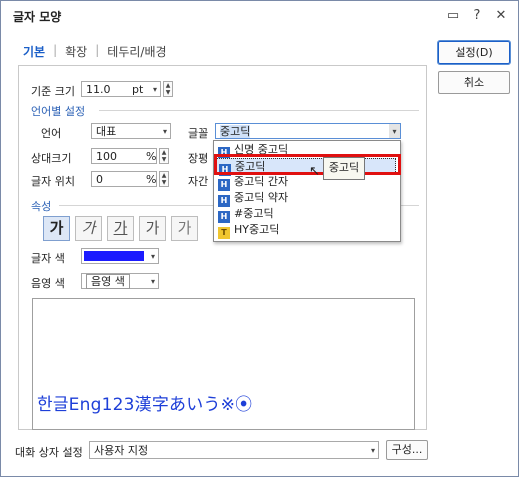 The image size is (519, 477). What do you see at coordinates (114, 256) in the screenshot?
I see `text-color-swatch` at bounding box center [114, 256].